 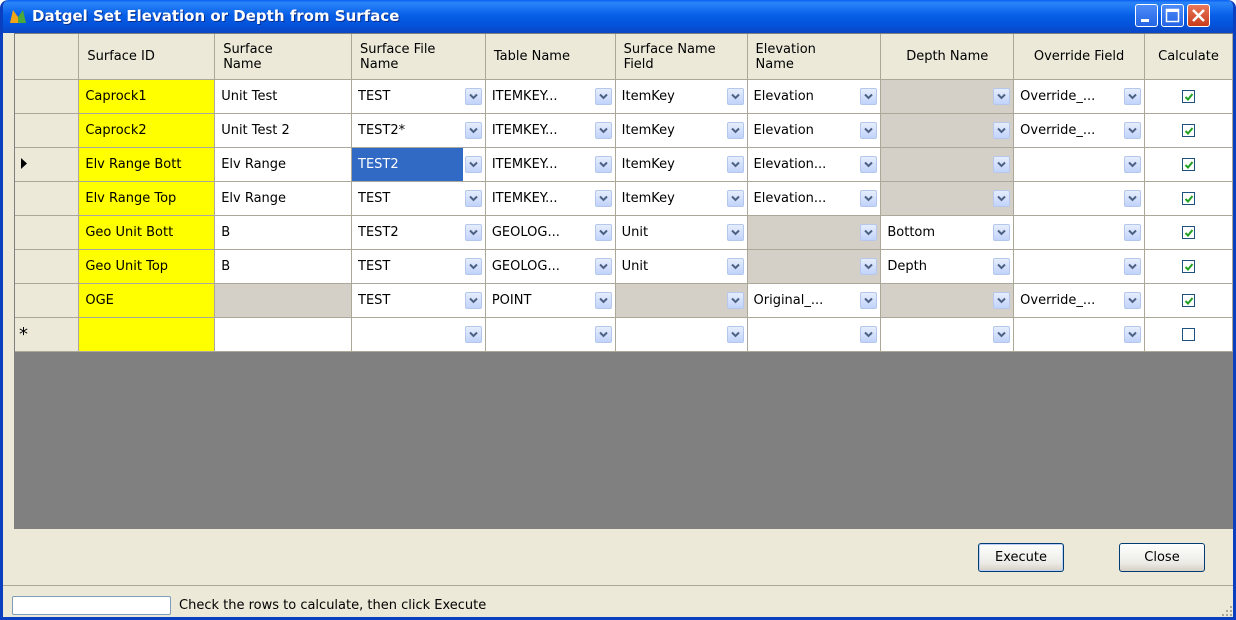 What do you see at coordinates (147, 130) in the screenshot?
I see `cell-surface-id: Caprock2` at bounding box center [147, 130].